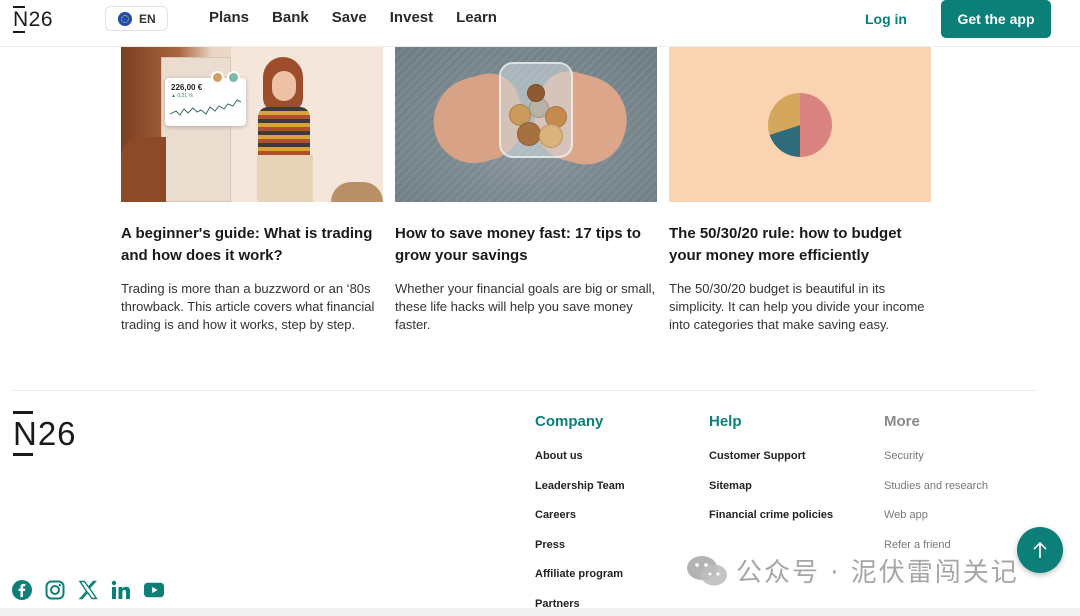 Image resolution: width=1080 pixels, height=616 pixels. I want to click on nav-plans: Plans, so click(229, 17).